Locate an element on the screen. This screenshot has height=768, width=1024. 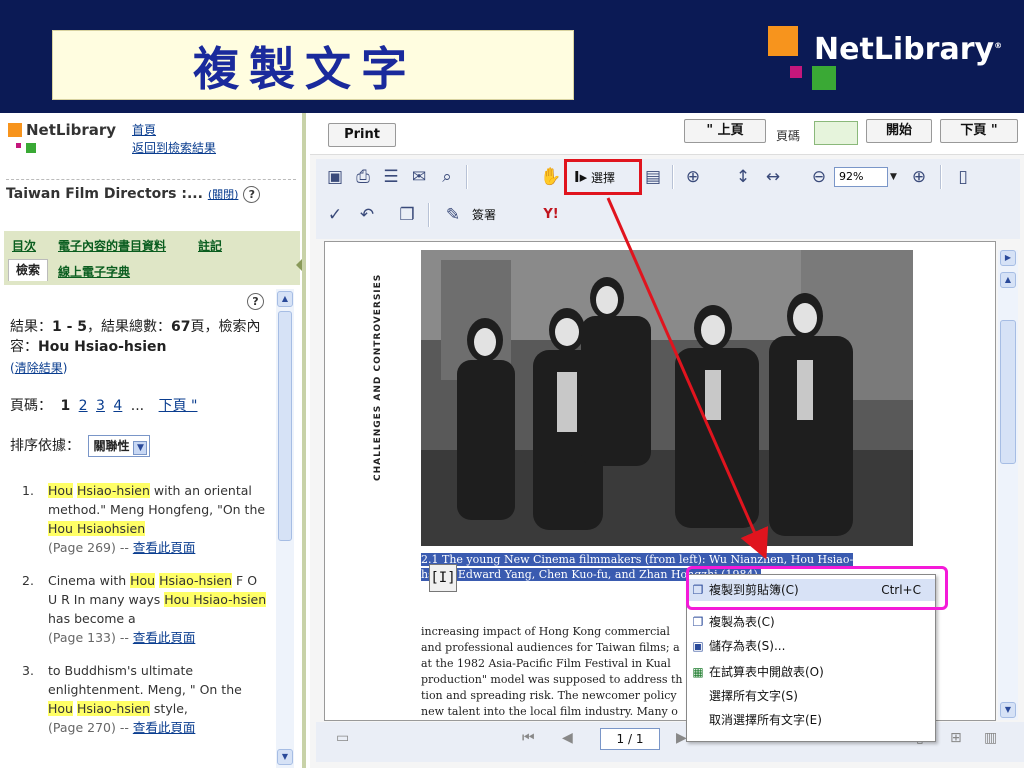
select-tool-highlight is located at coordinates (603, 177).